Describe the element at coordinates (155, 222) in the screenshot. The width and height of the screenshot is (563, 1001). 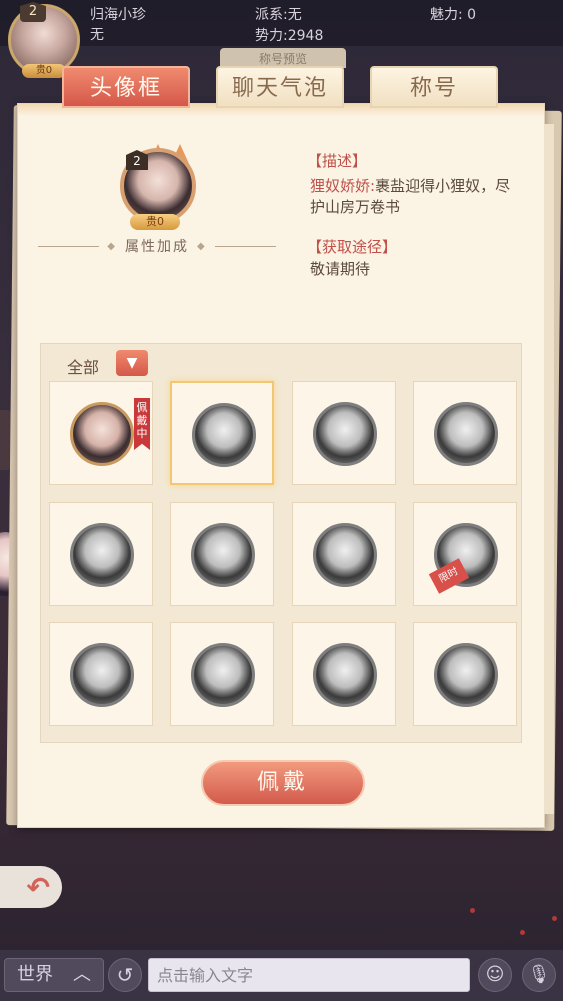
I see `preview-vip-badge: 贵0` at that location.